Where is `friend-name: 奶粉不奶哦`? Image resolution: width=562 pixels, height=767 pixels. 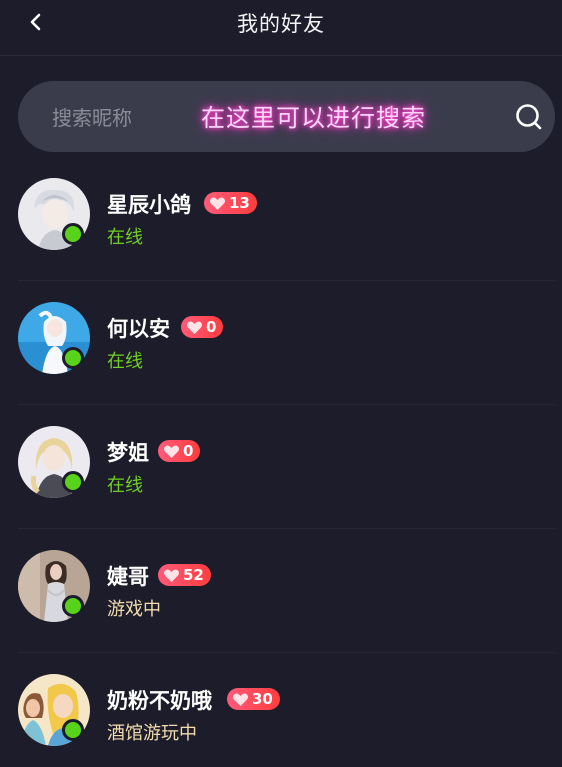
friend-name: 奶粉不奶哦 is located at coordinates (159, 701).